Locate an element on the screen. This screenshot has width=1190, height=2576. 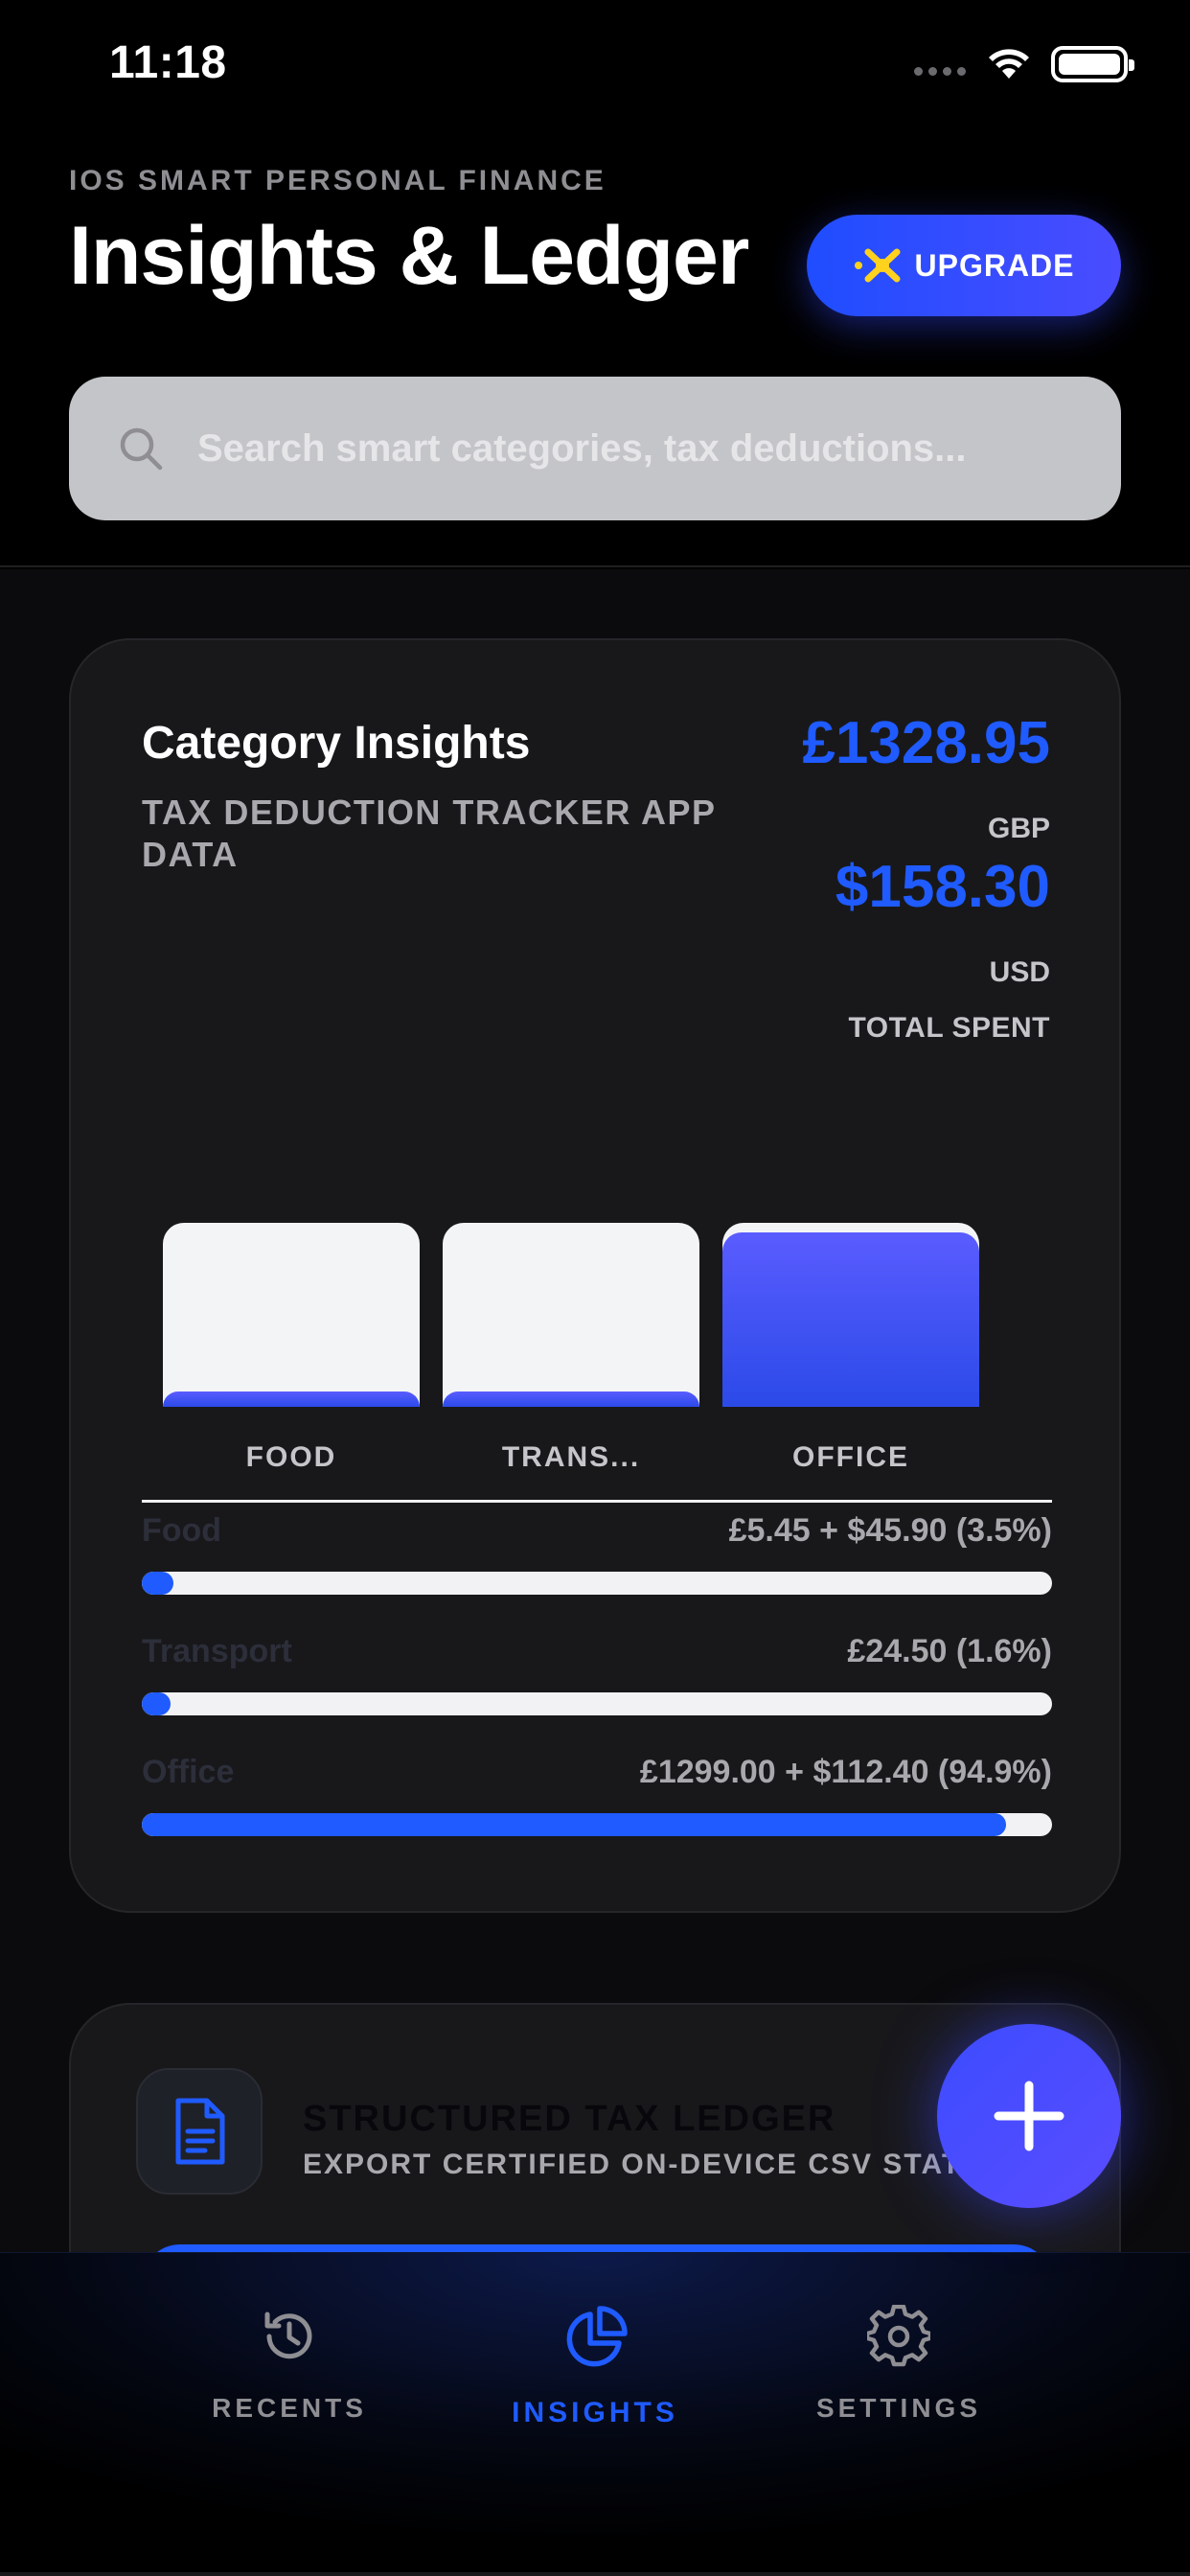
plus-icon is located at coordinates (1029, 2116).